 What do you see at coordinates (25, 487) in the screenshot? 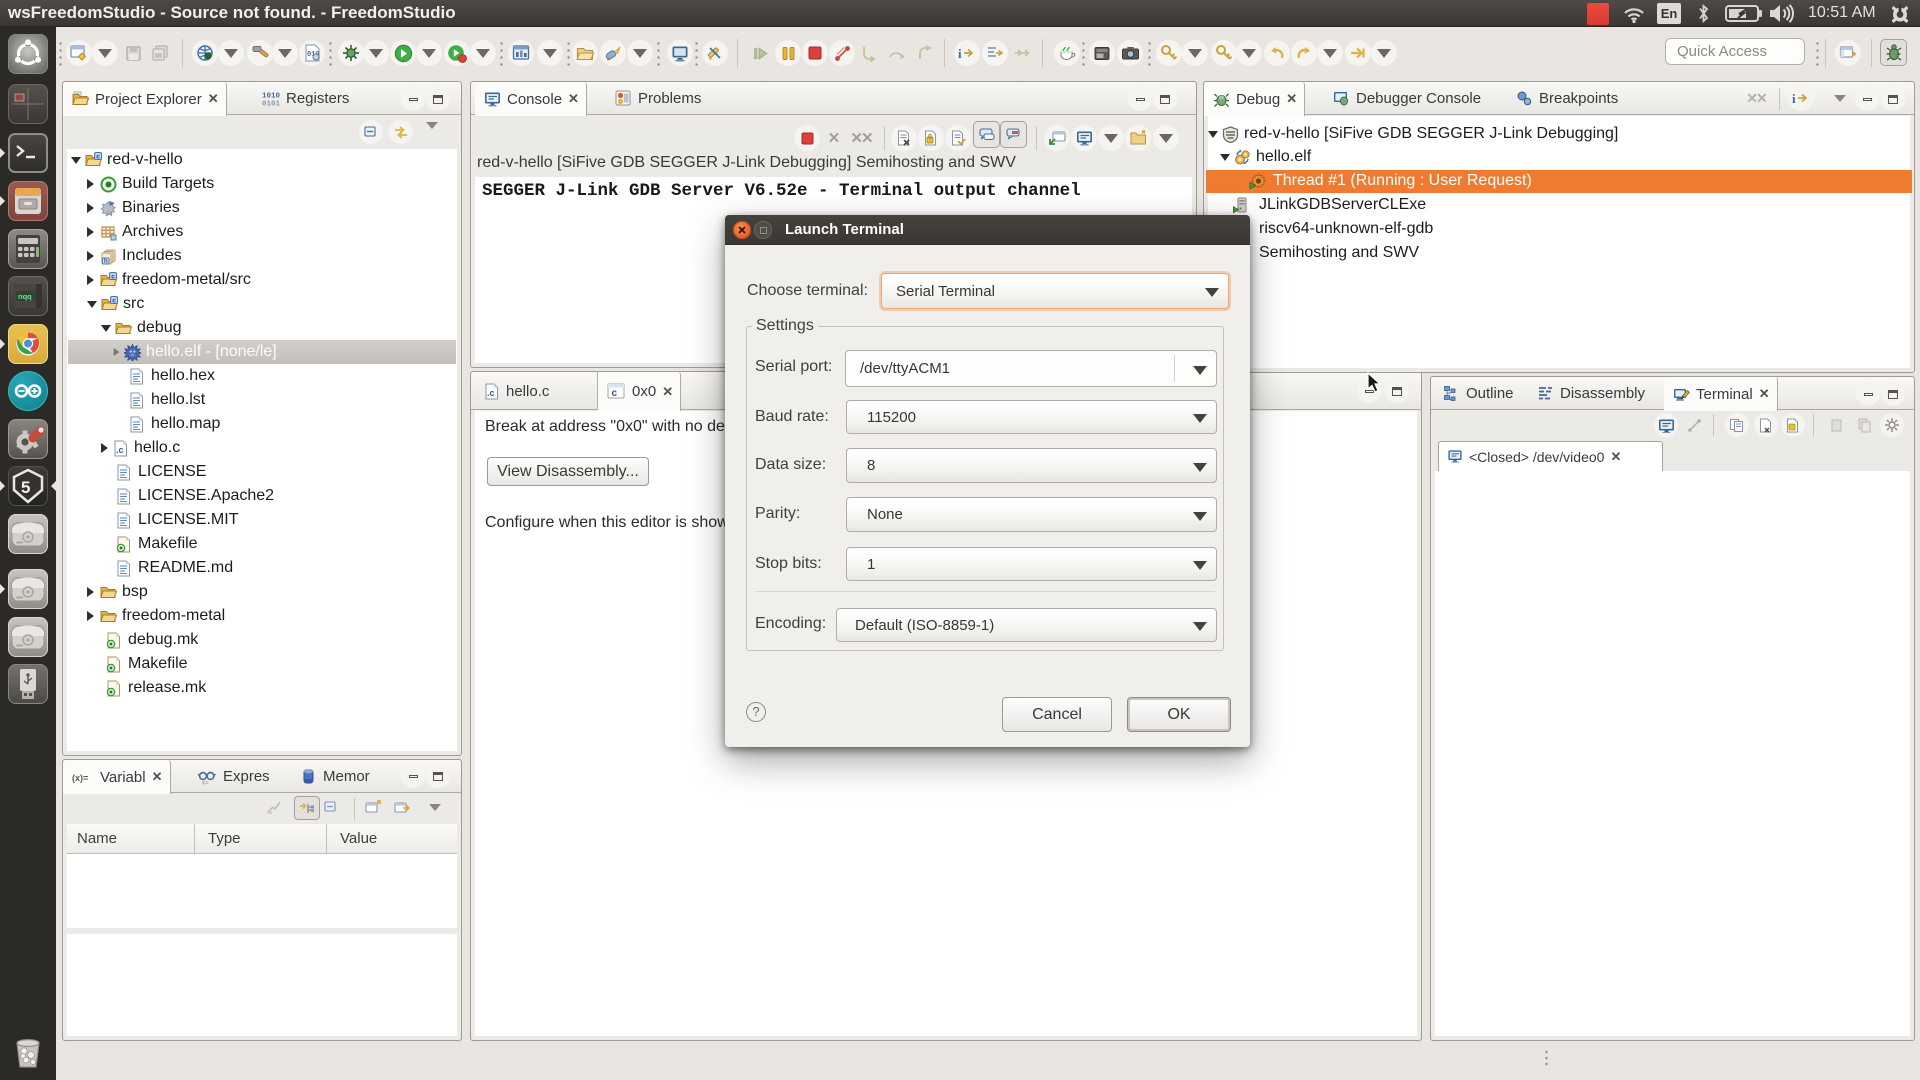
I see `svg-text: 5` at bounding box center [25, 487].